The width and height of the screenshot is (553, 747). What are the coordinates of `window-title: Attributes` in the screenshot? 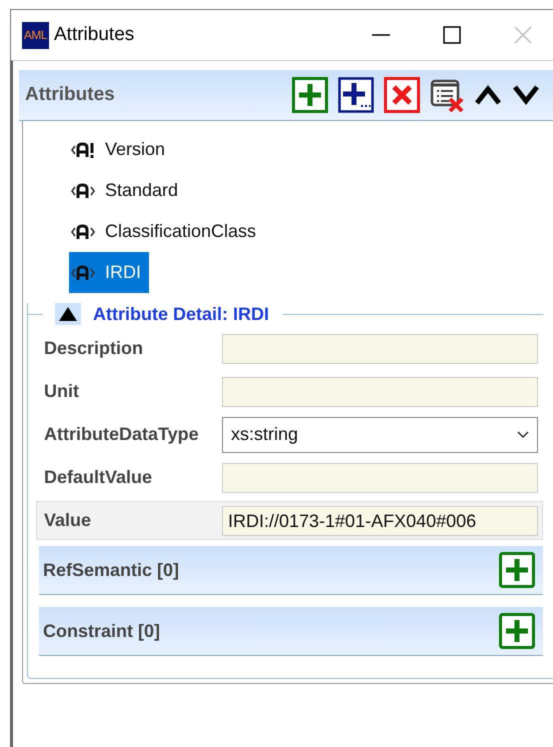 It's located at (94, 35).